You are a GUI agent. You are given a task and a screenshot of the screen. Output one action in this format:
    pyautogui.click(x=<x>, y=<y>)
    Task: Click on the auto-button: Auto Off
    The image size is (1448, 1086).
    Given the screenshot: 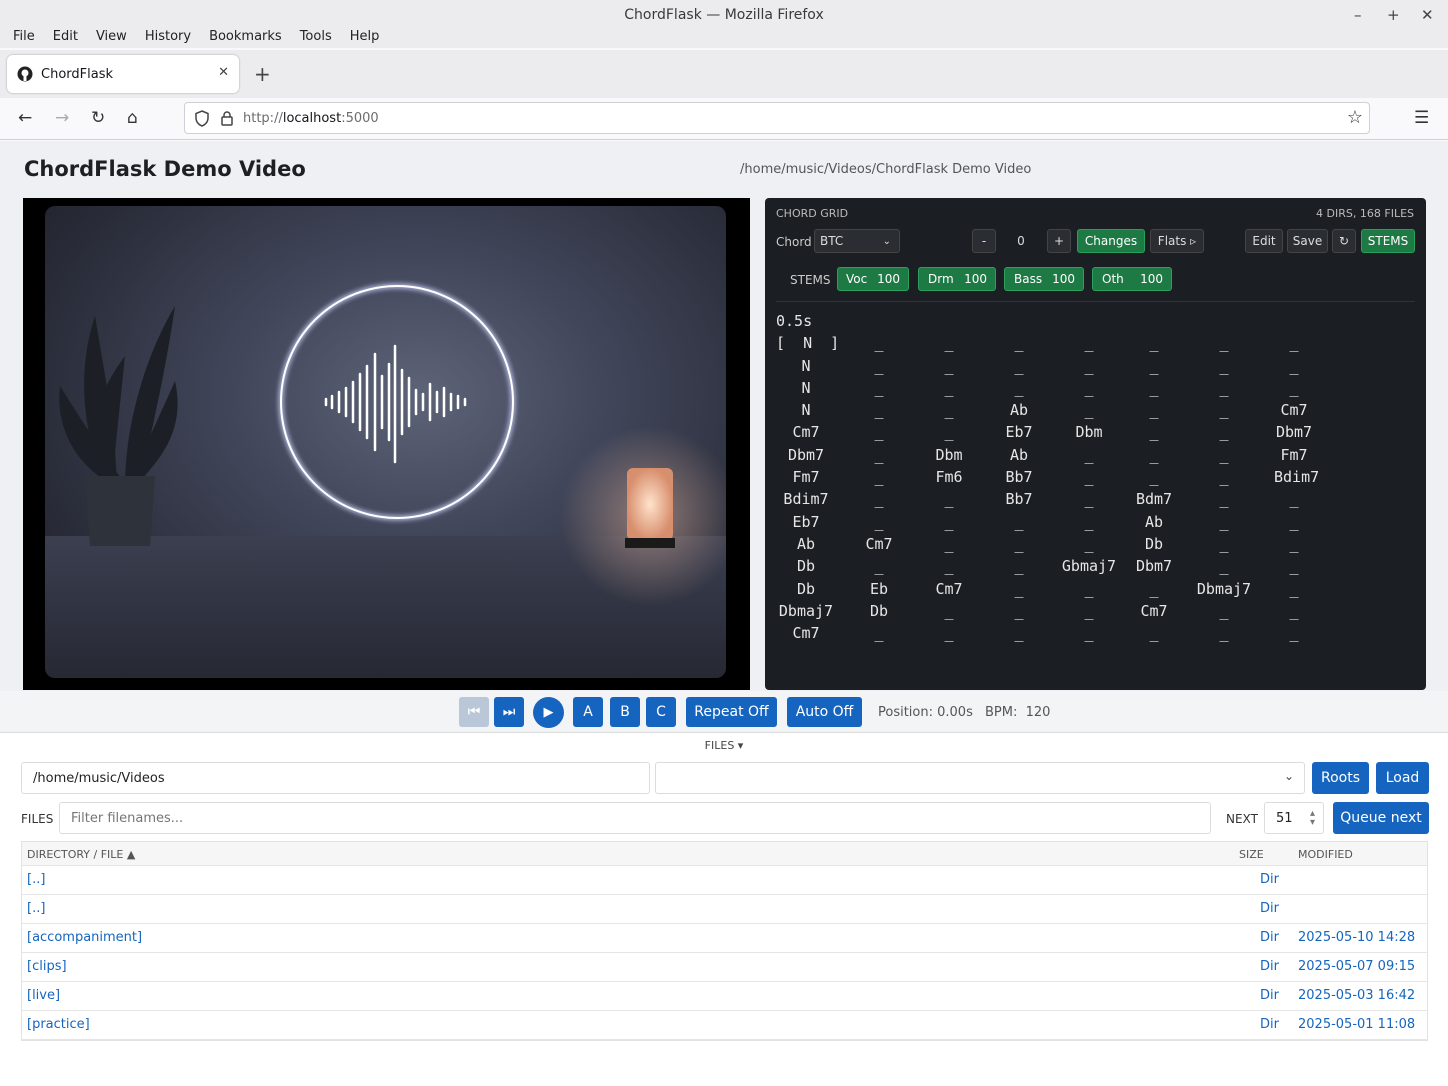 What is the action you would take?
    pyautogui.click(x=824, y=712)
    